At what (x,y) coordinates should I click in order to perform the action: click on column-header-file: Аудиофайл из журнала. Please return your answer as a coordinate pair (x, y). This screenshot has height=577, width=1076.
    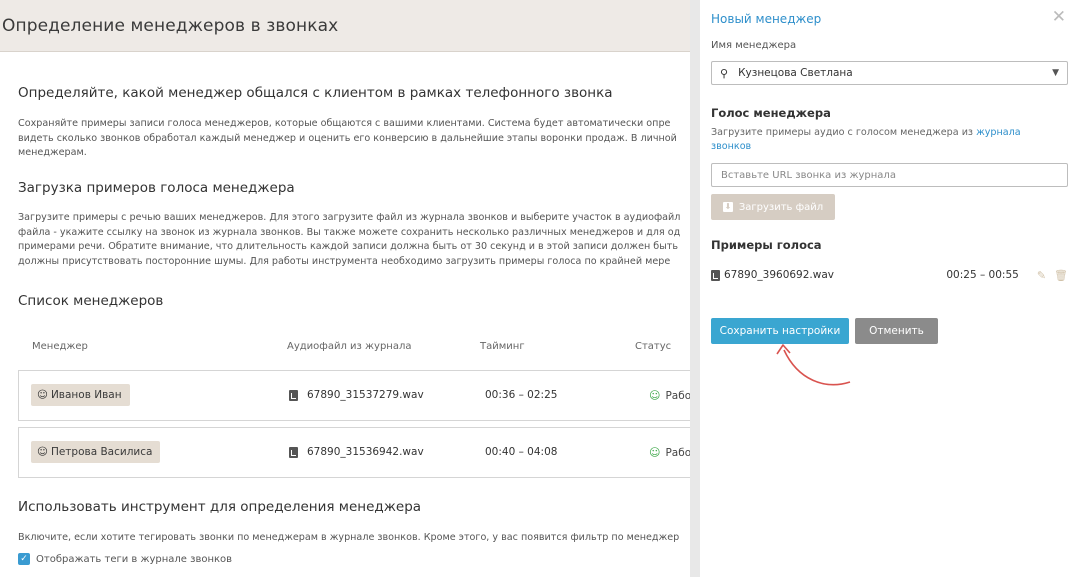
    Looking at the image, I should click on (349, 346).